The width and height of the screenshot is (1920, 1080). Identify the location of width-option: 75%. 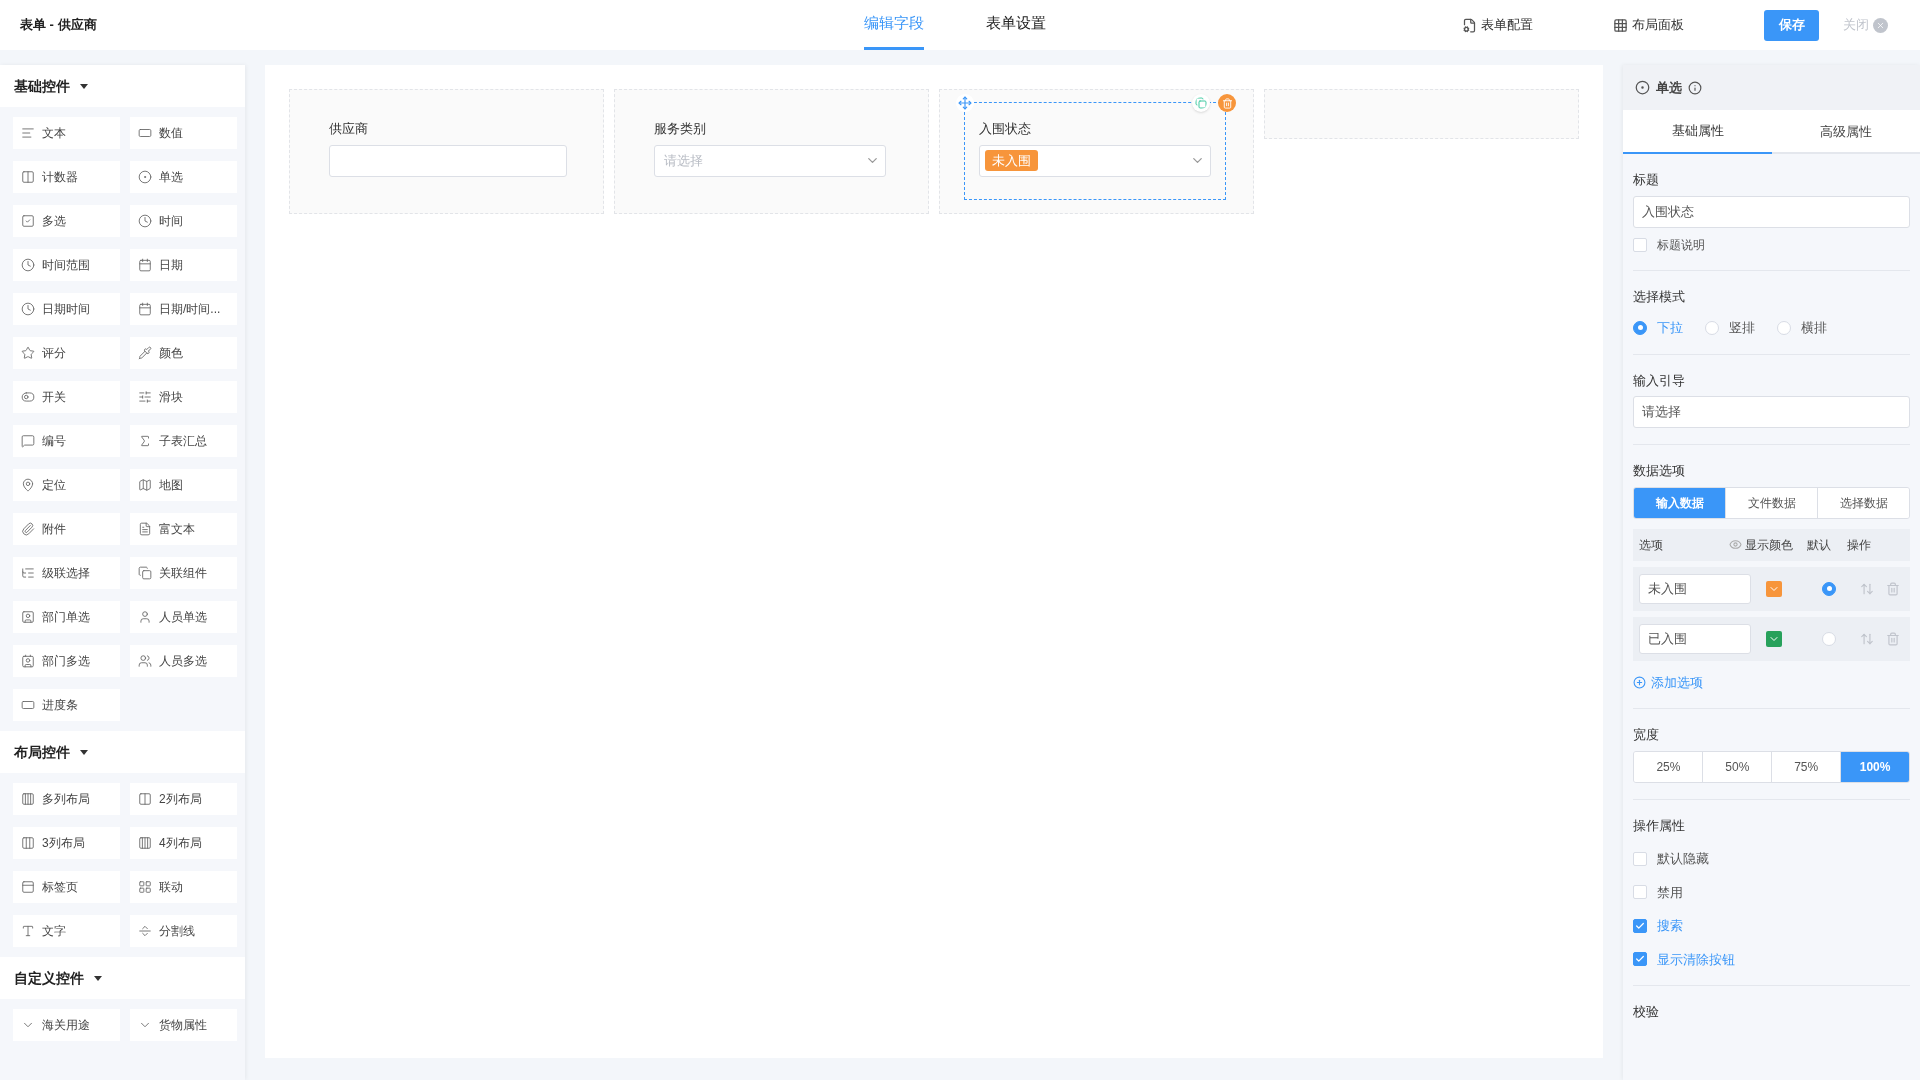
(1806, 766).